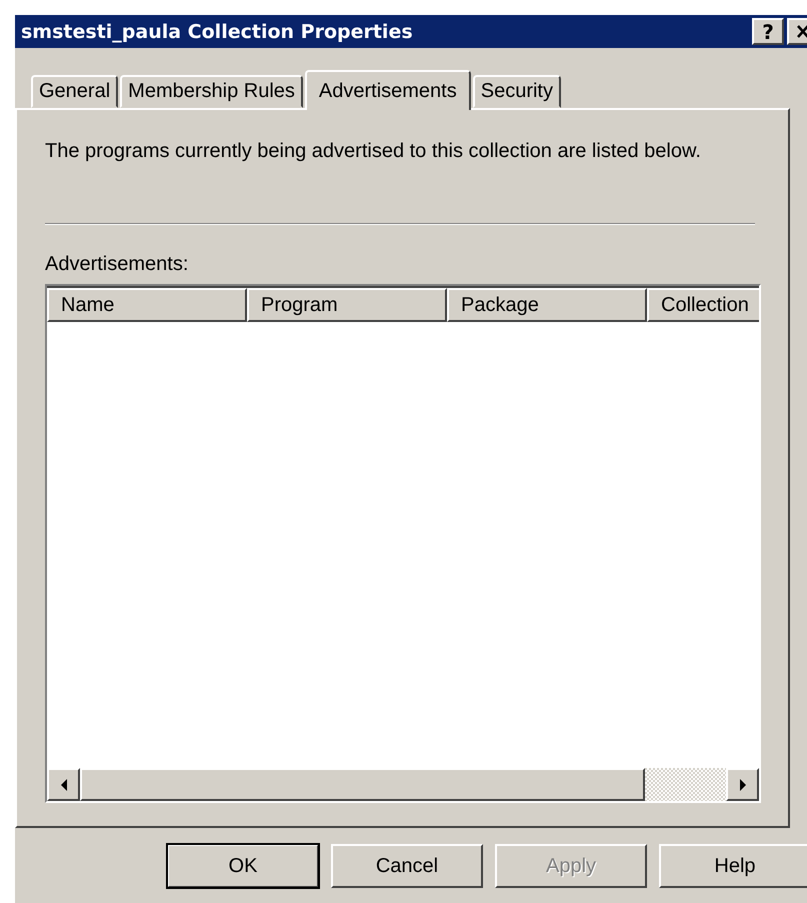 The image size is (807, 903). What do you see at coordinates (703, 305) in the screenshot?
I see `column-header: Collection` at bounding box center [703, 305].